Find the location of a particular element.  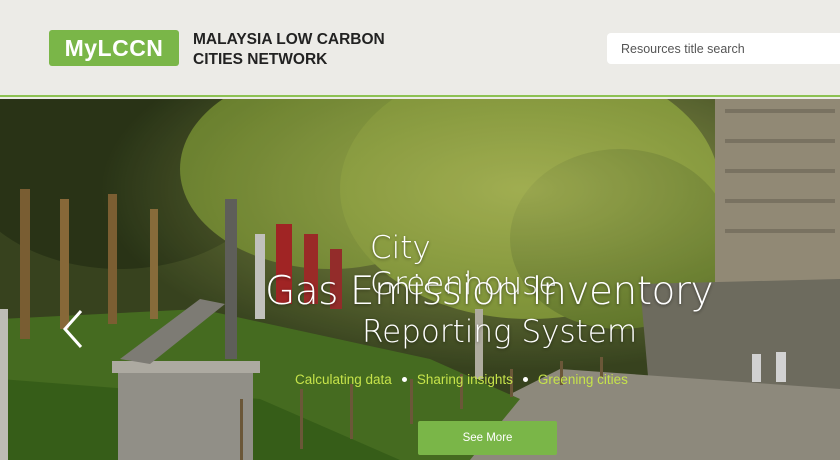

carousel-prev-button is located at coordinates (74, 329).